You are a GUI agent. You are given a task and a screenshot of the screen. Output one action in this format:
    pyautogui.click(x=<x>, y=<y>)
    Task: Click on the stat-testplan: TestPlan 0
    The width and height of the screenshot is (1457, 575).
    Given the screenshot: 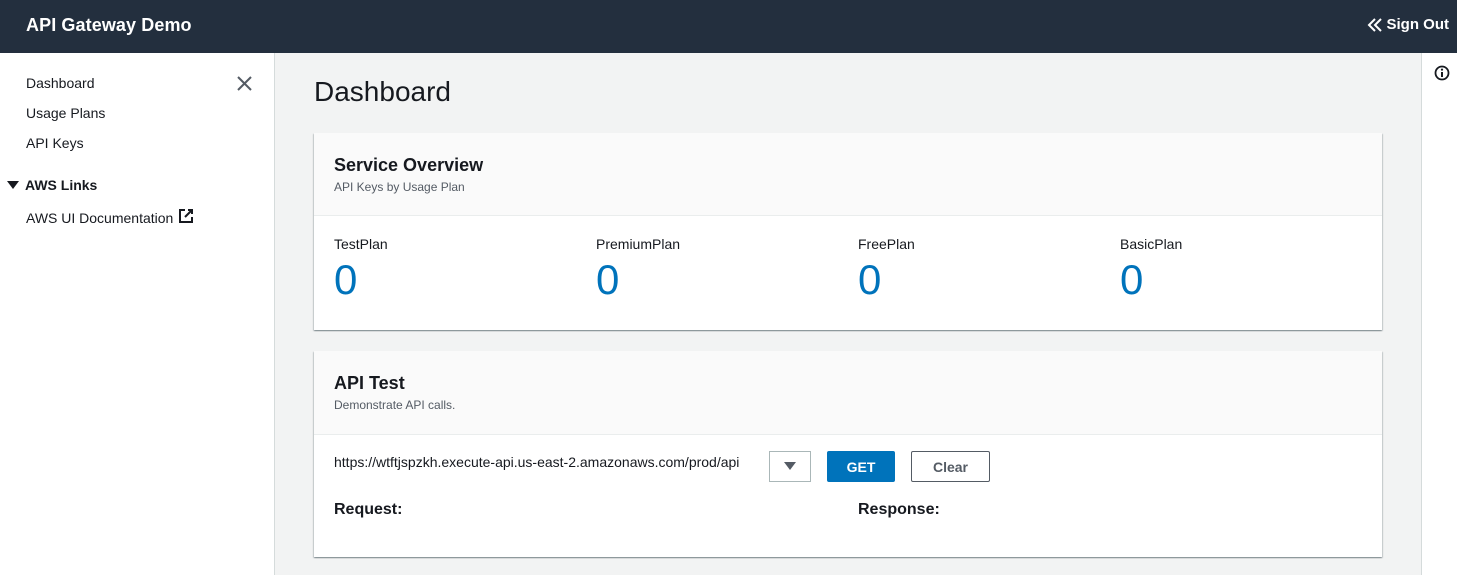 What is the action you would take?
    pyautogui.click(x=361, y=270)
    